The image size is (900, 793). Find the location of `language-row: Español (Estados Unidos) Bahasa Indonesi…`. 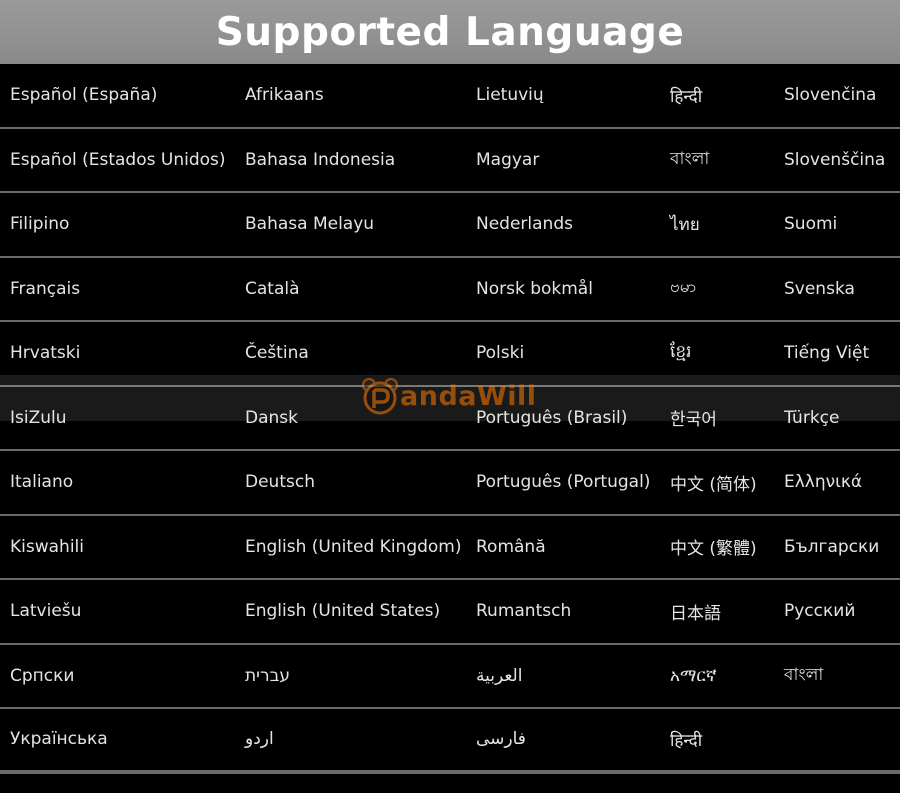

language-row: Español (Estados Unidos) Bahasa Indonesi… is located at coordinates (450, 160).